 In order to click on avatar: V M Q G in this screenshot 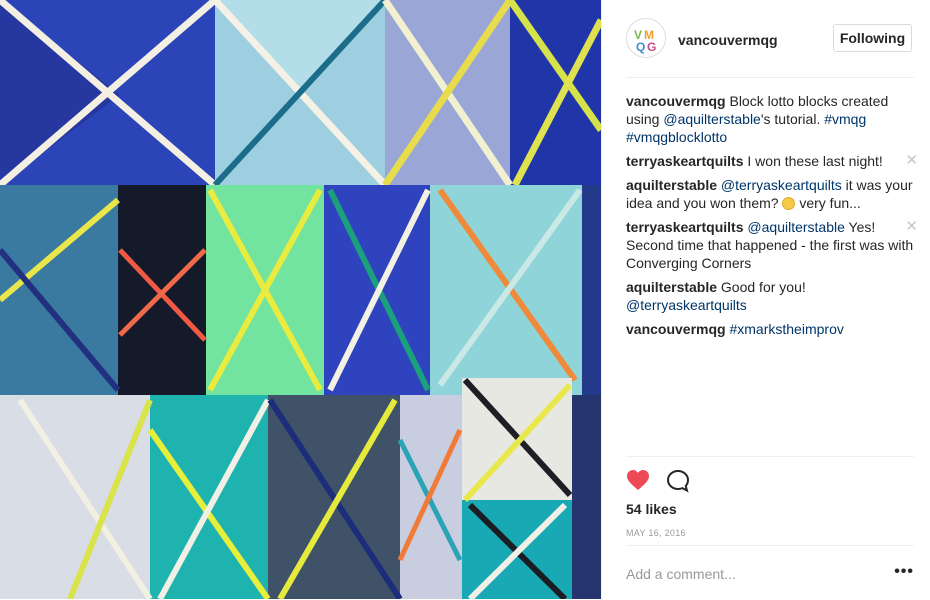, I will do `click(646, 38)`.